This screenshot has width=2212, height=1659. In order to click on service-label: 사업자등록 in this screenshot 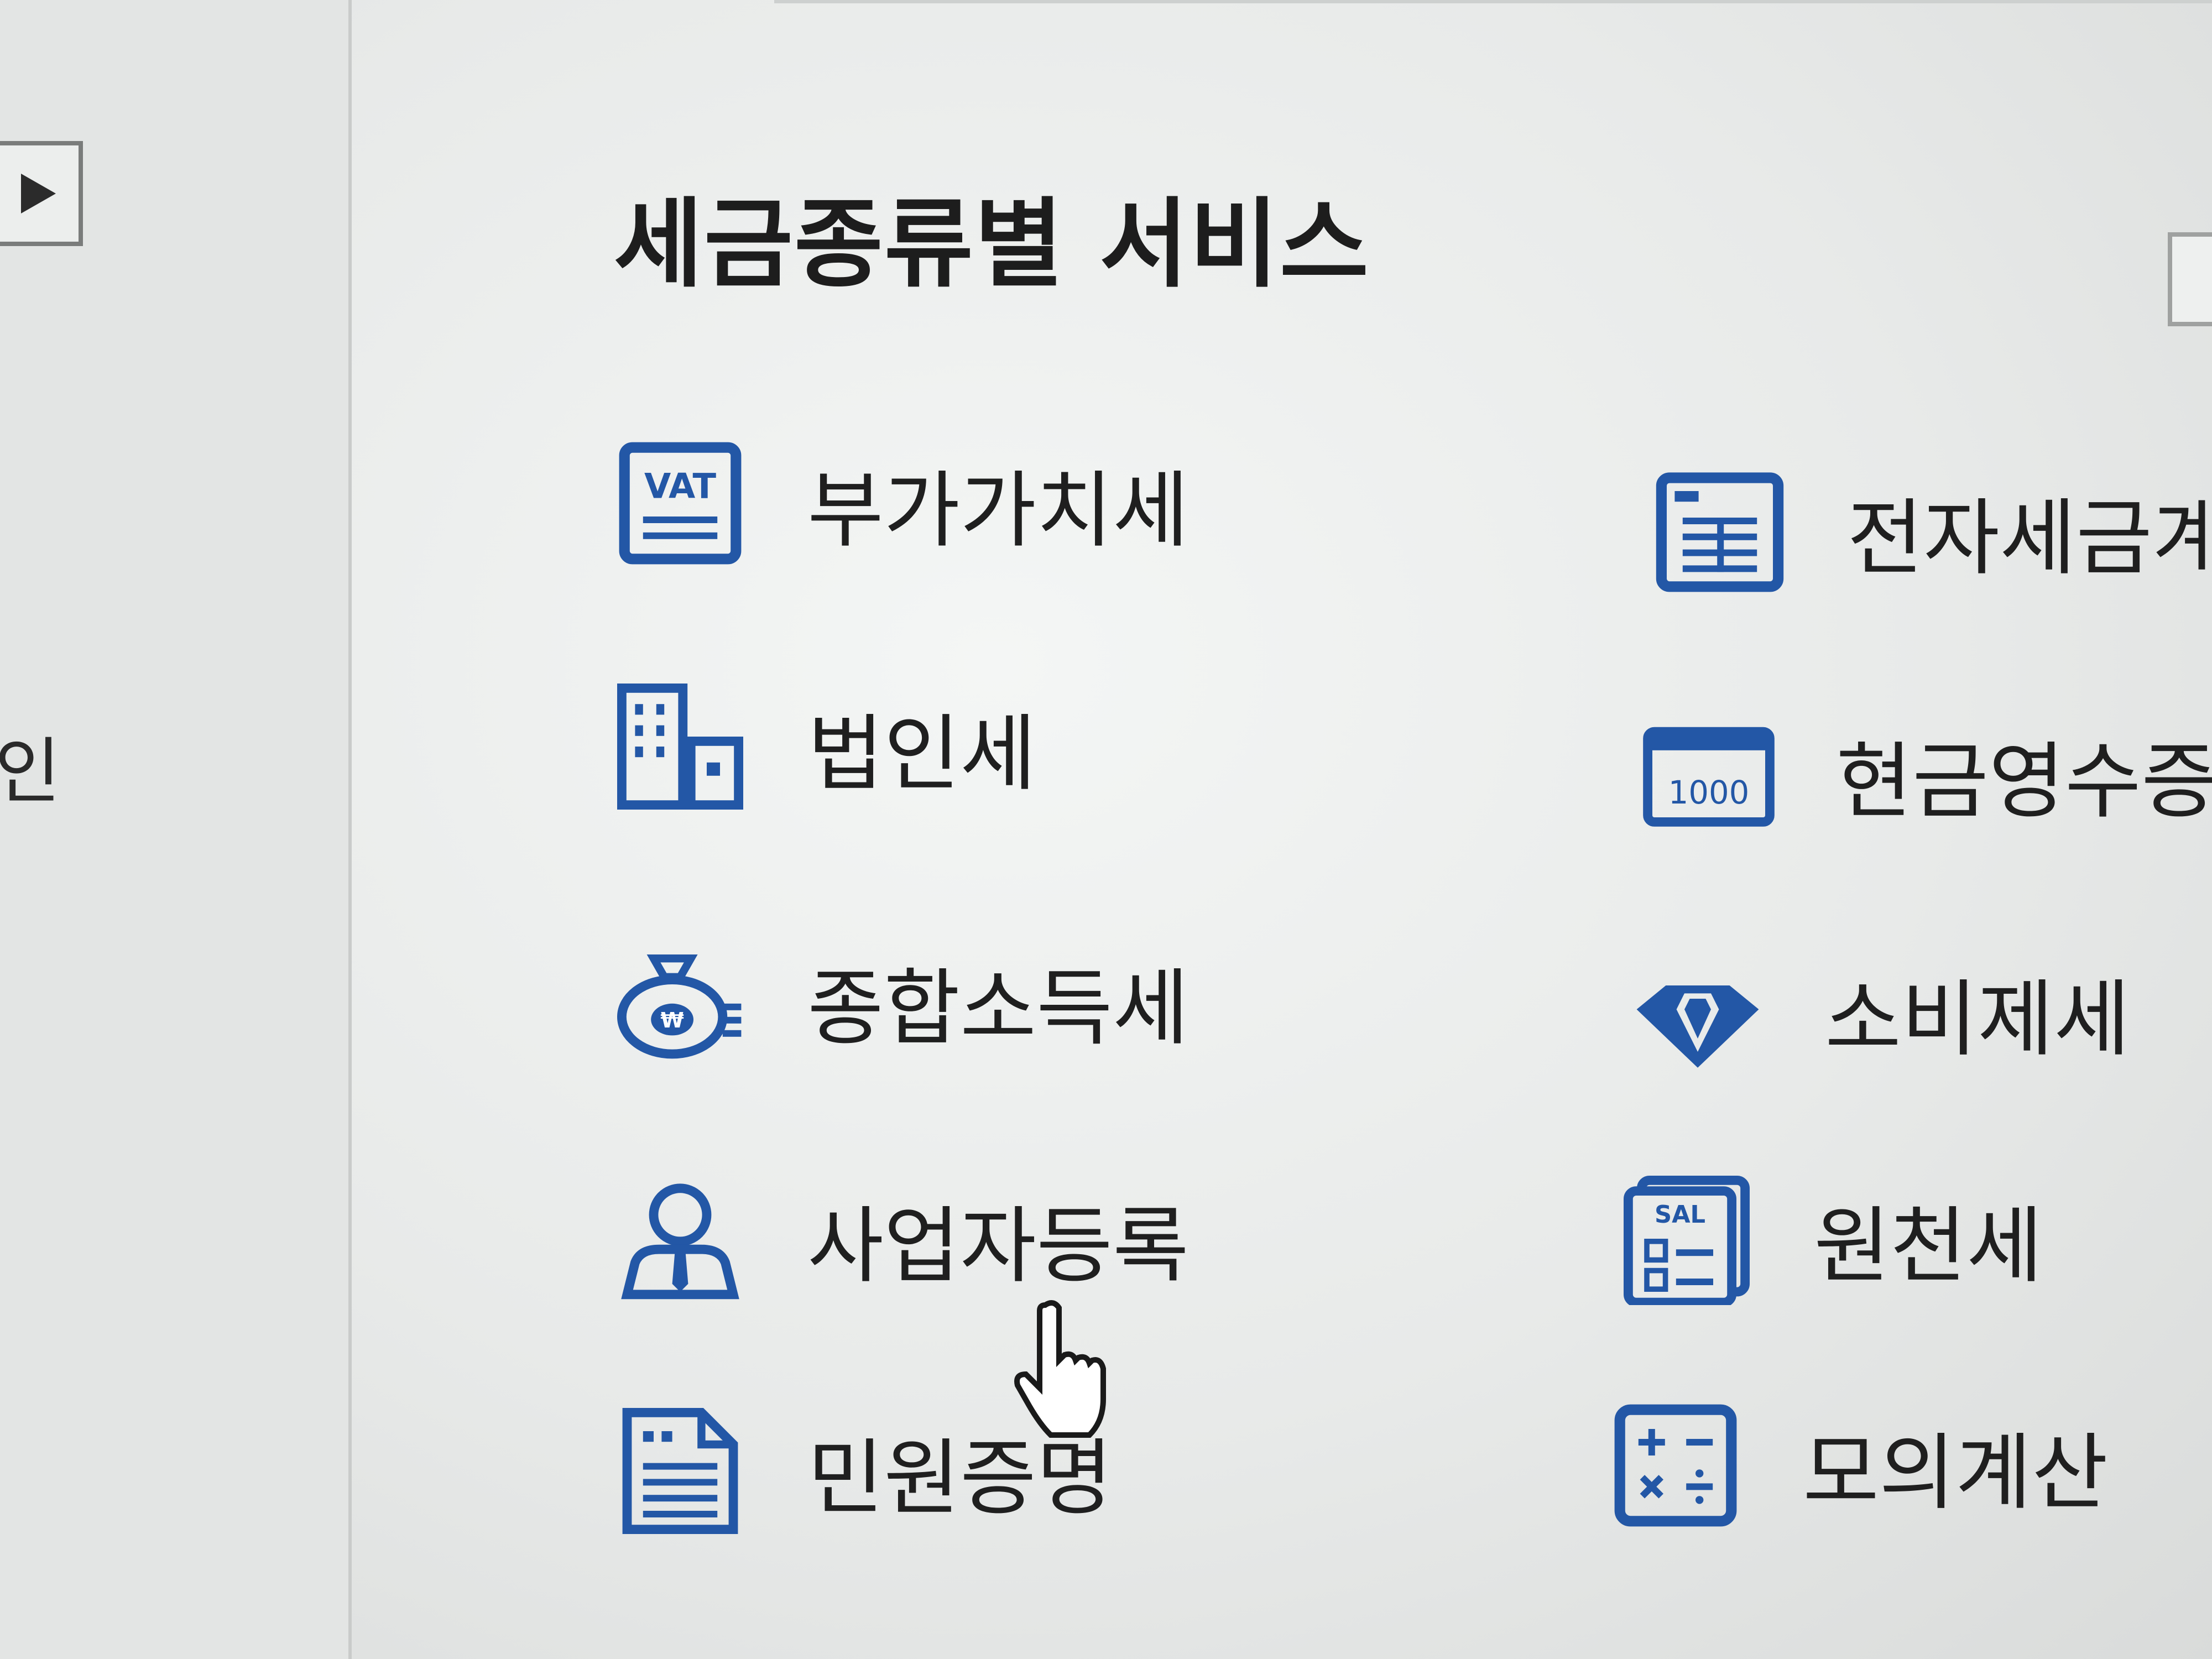, I will do `click(999, 1246)`.